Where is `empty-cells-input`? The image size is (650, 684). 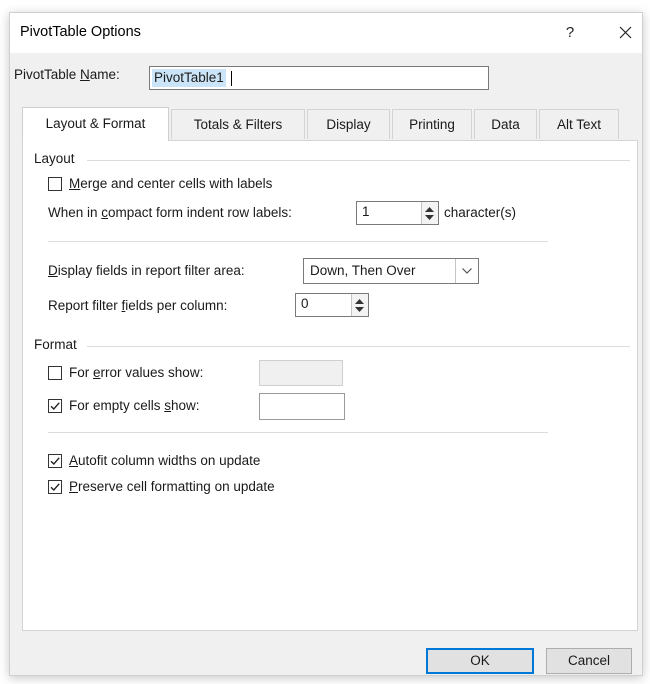 empty-cells-input is located at coordinates (302, 406).